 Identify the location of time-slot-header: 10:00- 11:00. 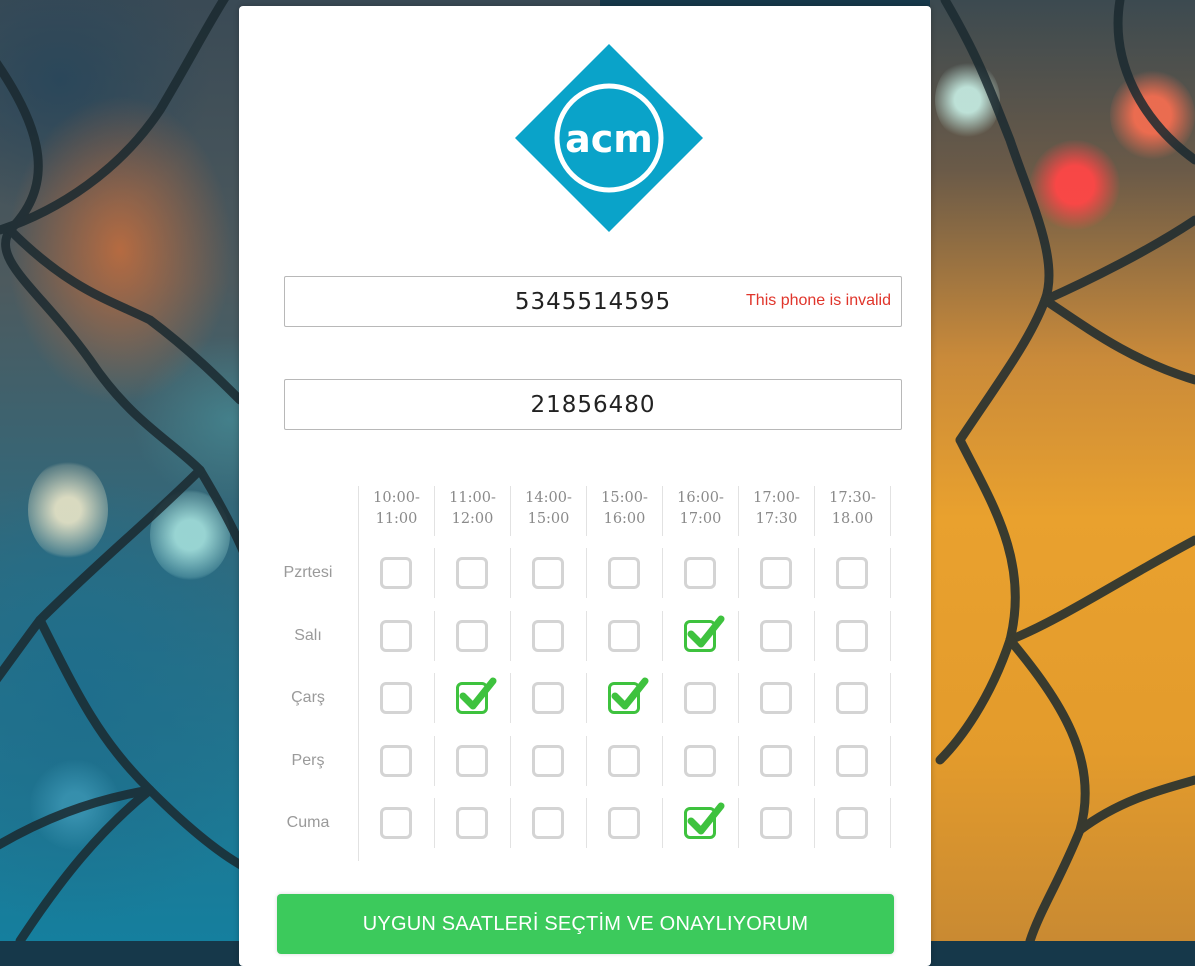
(397, 511).